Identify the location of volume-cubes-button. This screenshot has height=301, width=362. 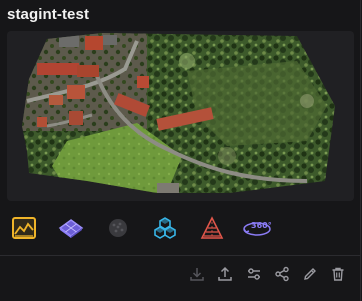
(165, 228).